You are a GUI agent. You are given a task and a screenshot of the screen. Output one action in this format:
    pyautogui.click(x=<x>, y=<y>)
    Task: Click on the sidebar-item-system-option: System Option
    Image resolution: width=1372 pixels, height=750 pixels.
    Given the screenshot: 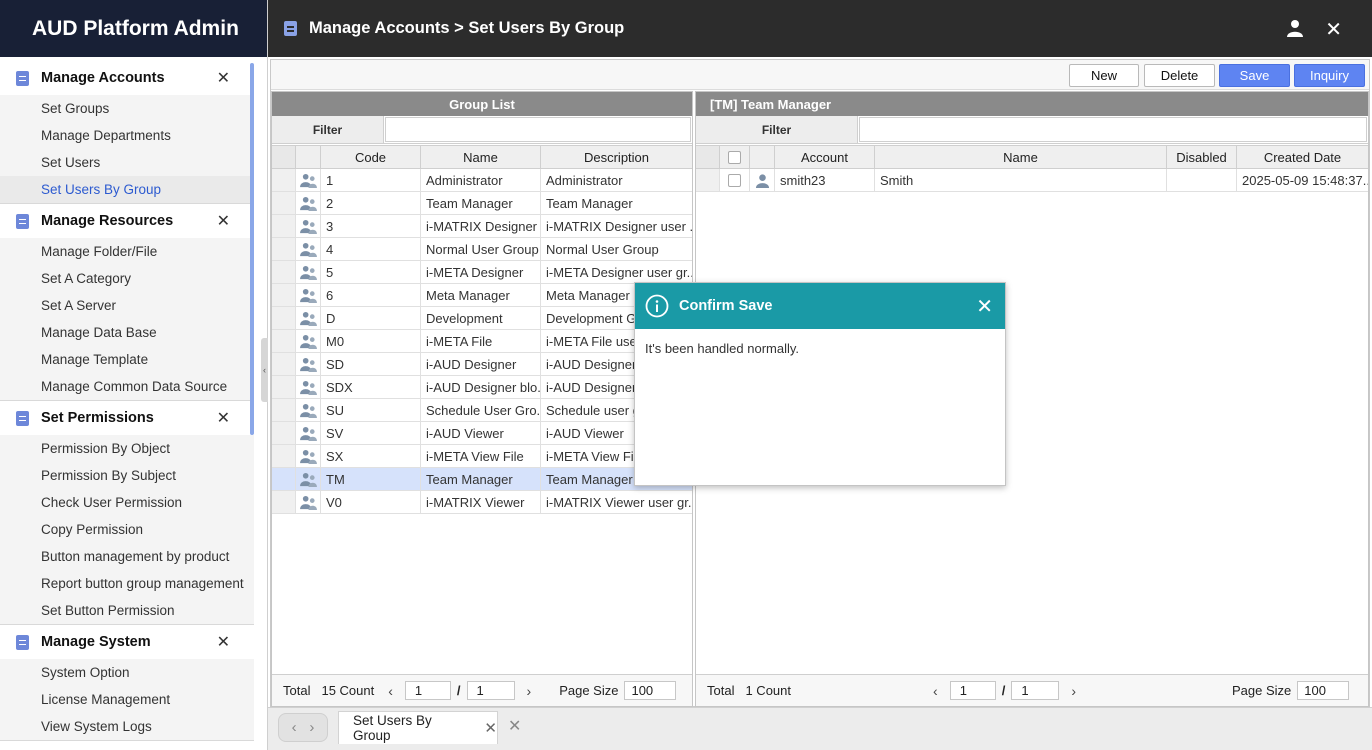 What is the action you would take?
    pyautogui.click(x=127, y=672)
    